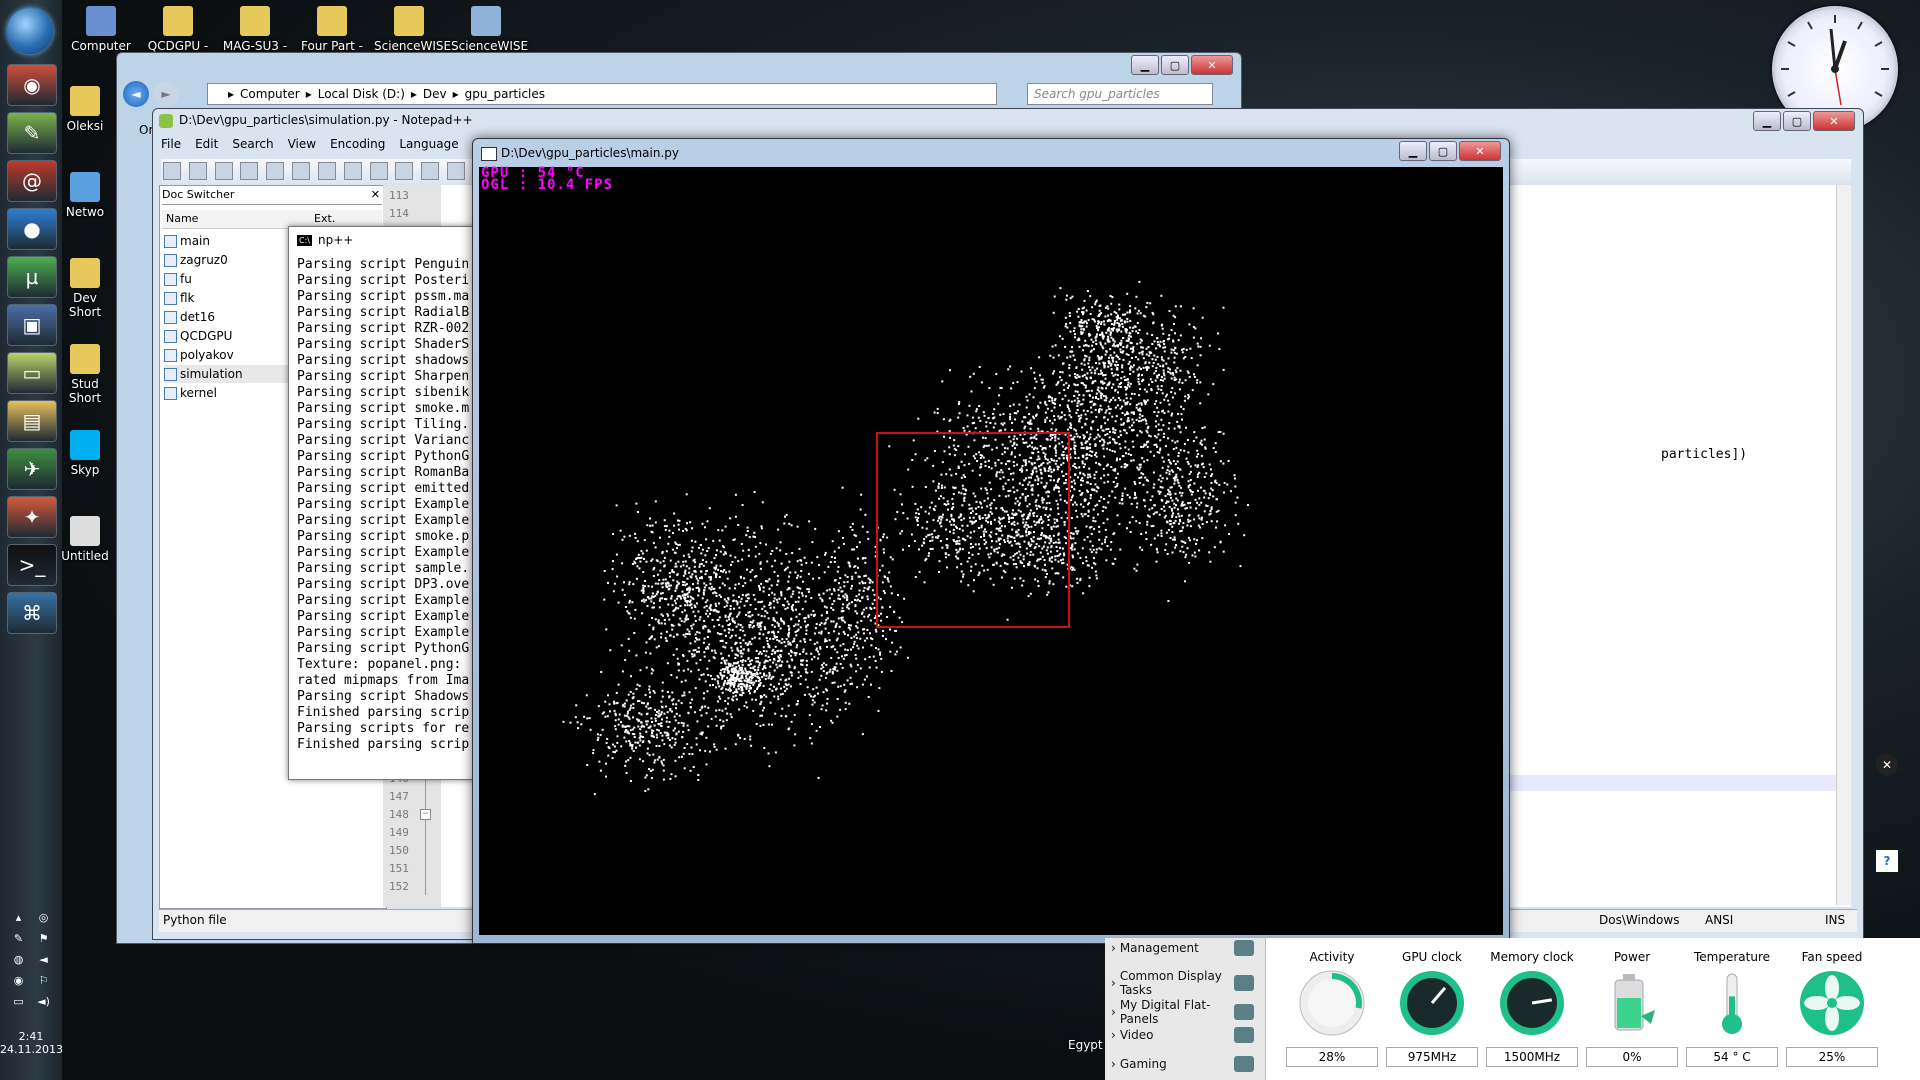 This screenshot has height=1080, width=1920. Describe the element at coordinates (383, 696) in the screenshot. I see `console-line: Parsing script Shadows` at that location.